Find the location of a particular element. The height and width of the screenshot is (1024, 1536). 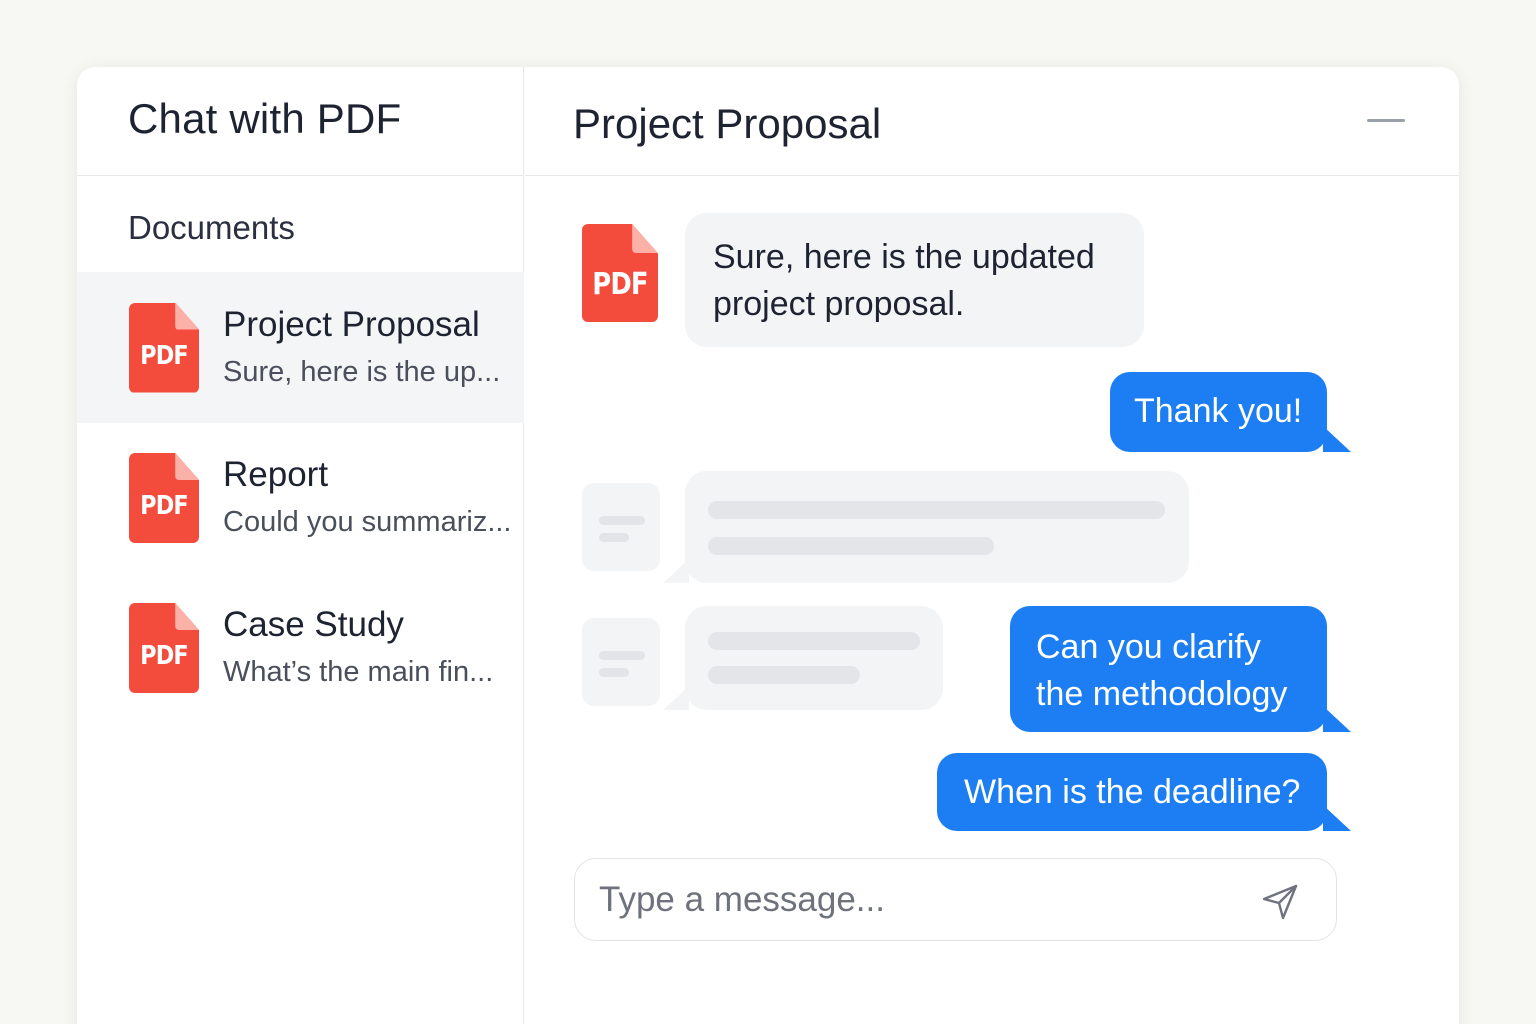

app-title: Chat with PDF is located at coordinates (265, 118).